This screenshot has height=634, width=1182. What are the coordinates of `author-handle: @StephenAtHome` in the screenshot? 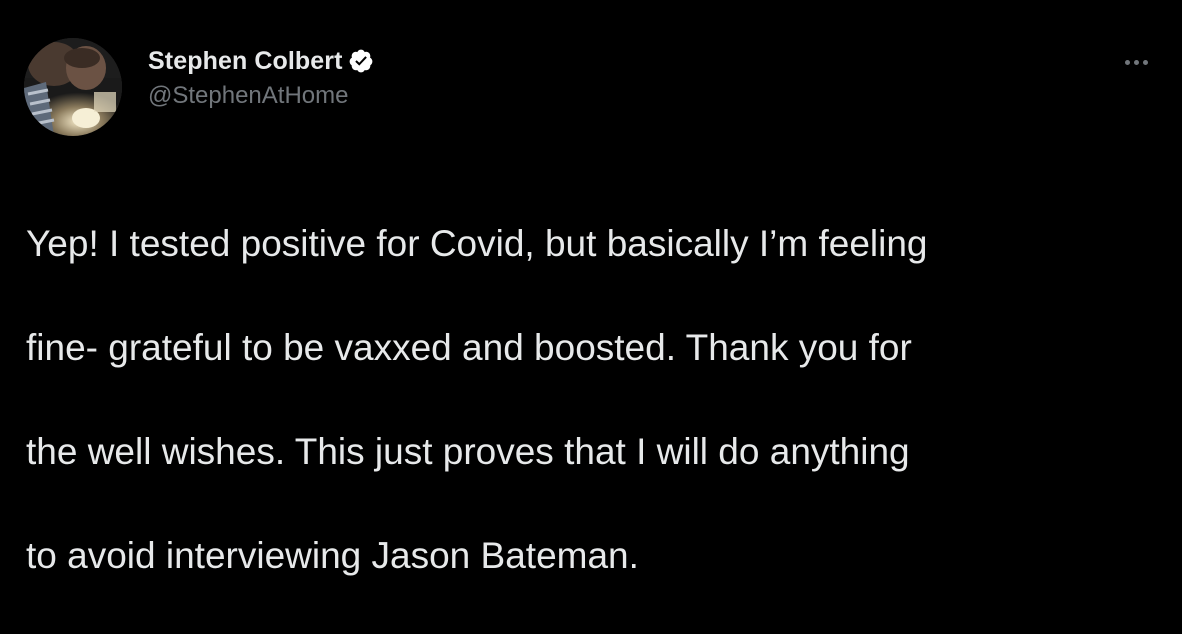 It's located at (261, 96).